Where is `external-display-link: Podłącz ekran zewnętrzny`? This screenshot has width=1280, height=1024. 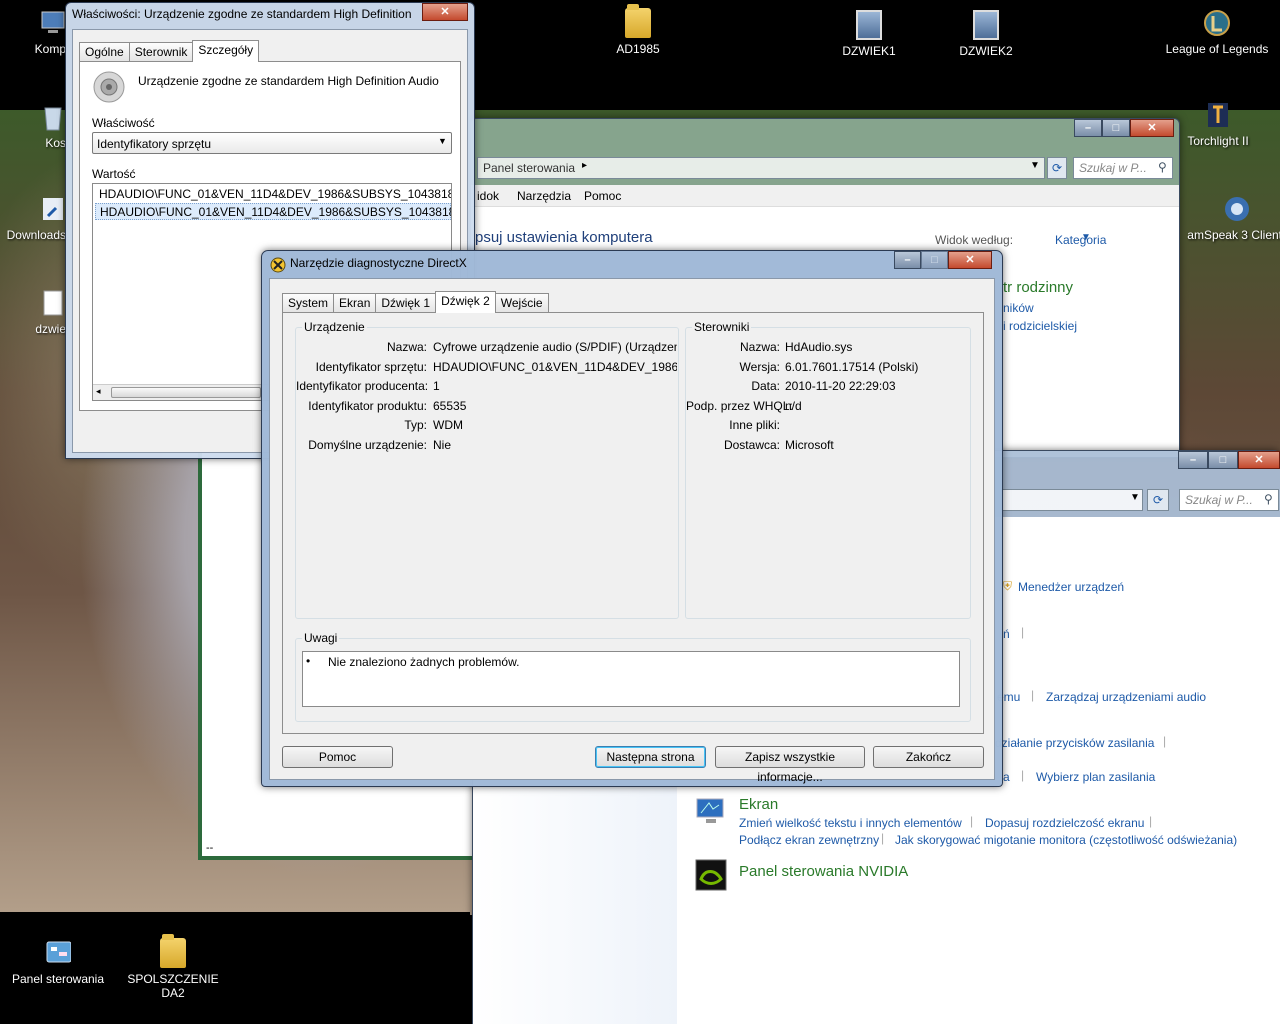
external-display-link: Podłącz ekran zewnętrzny is located at coordinates (809, 840).